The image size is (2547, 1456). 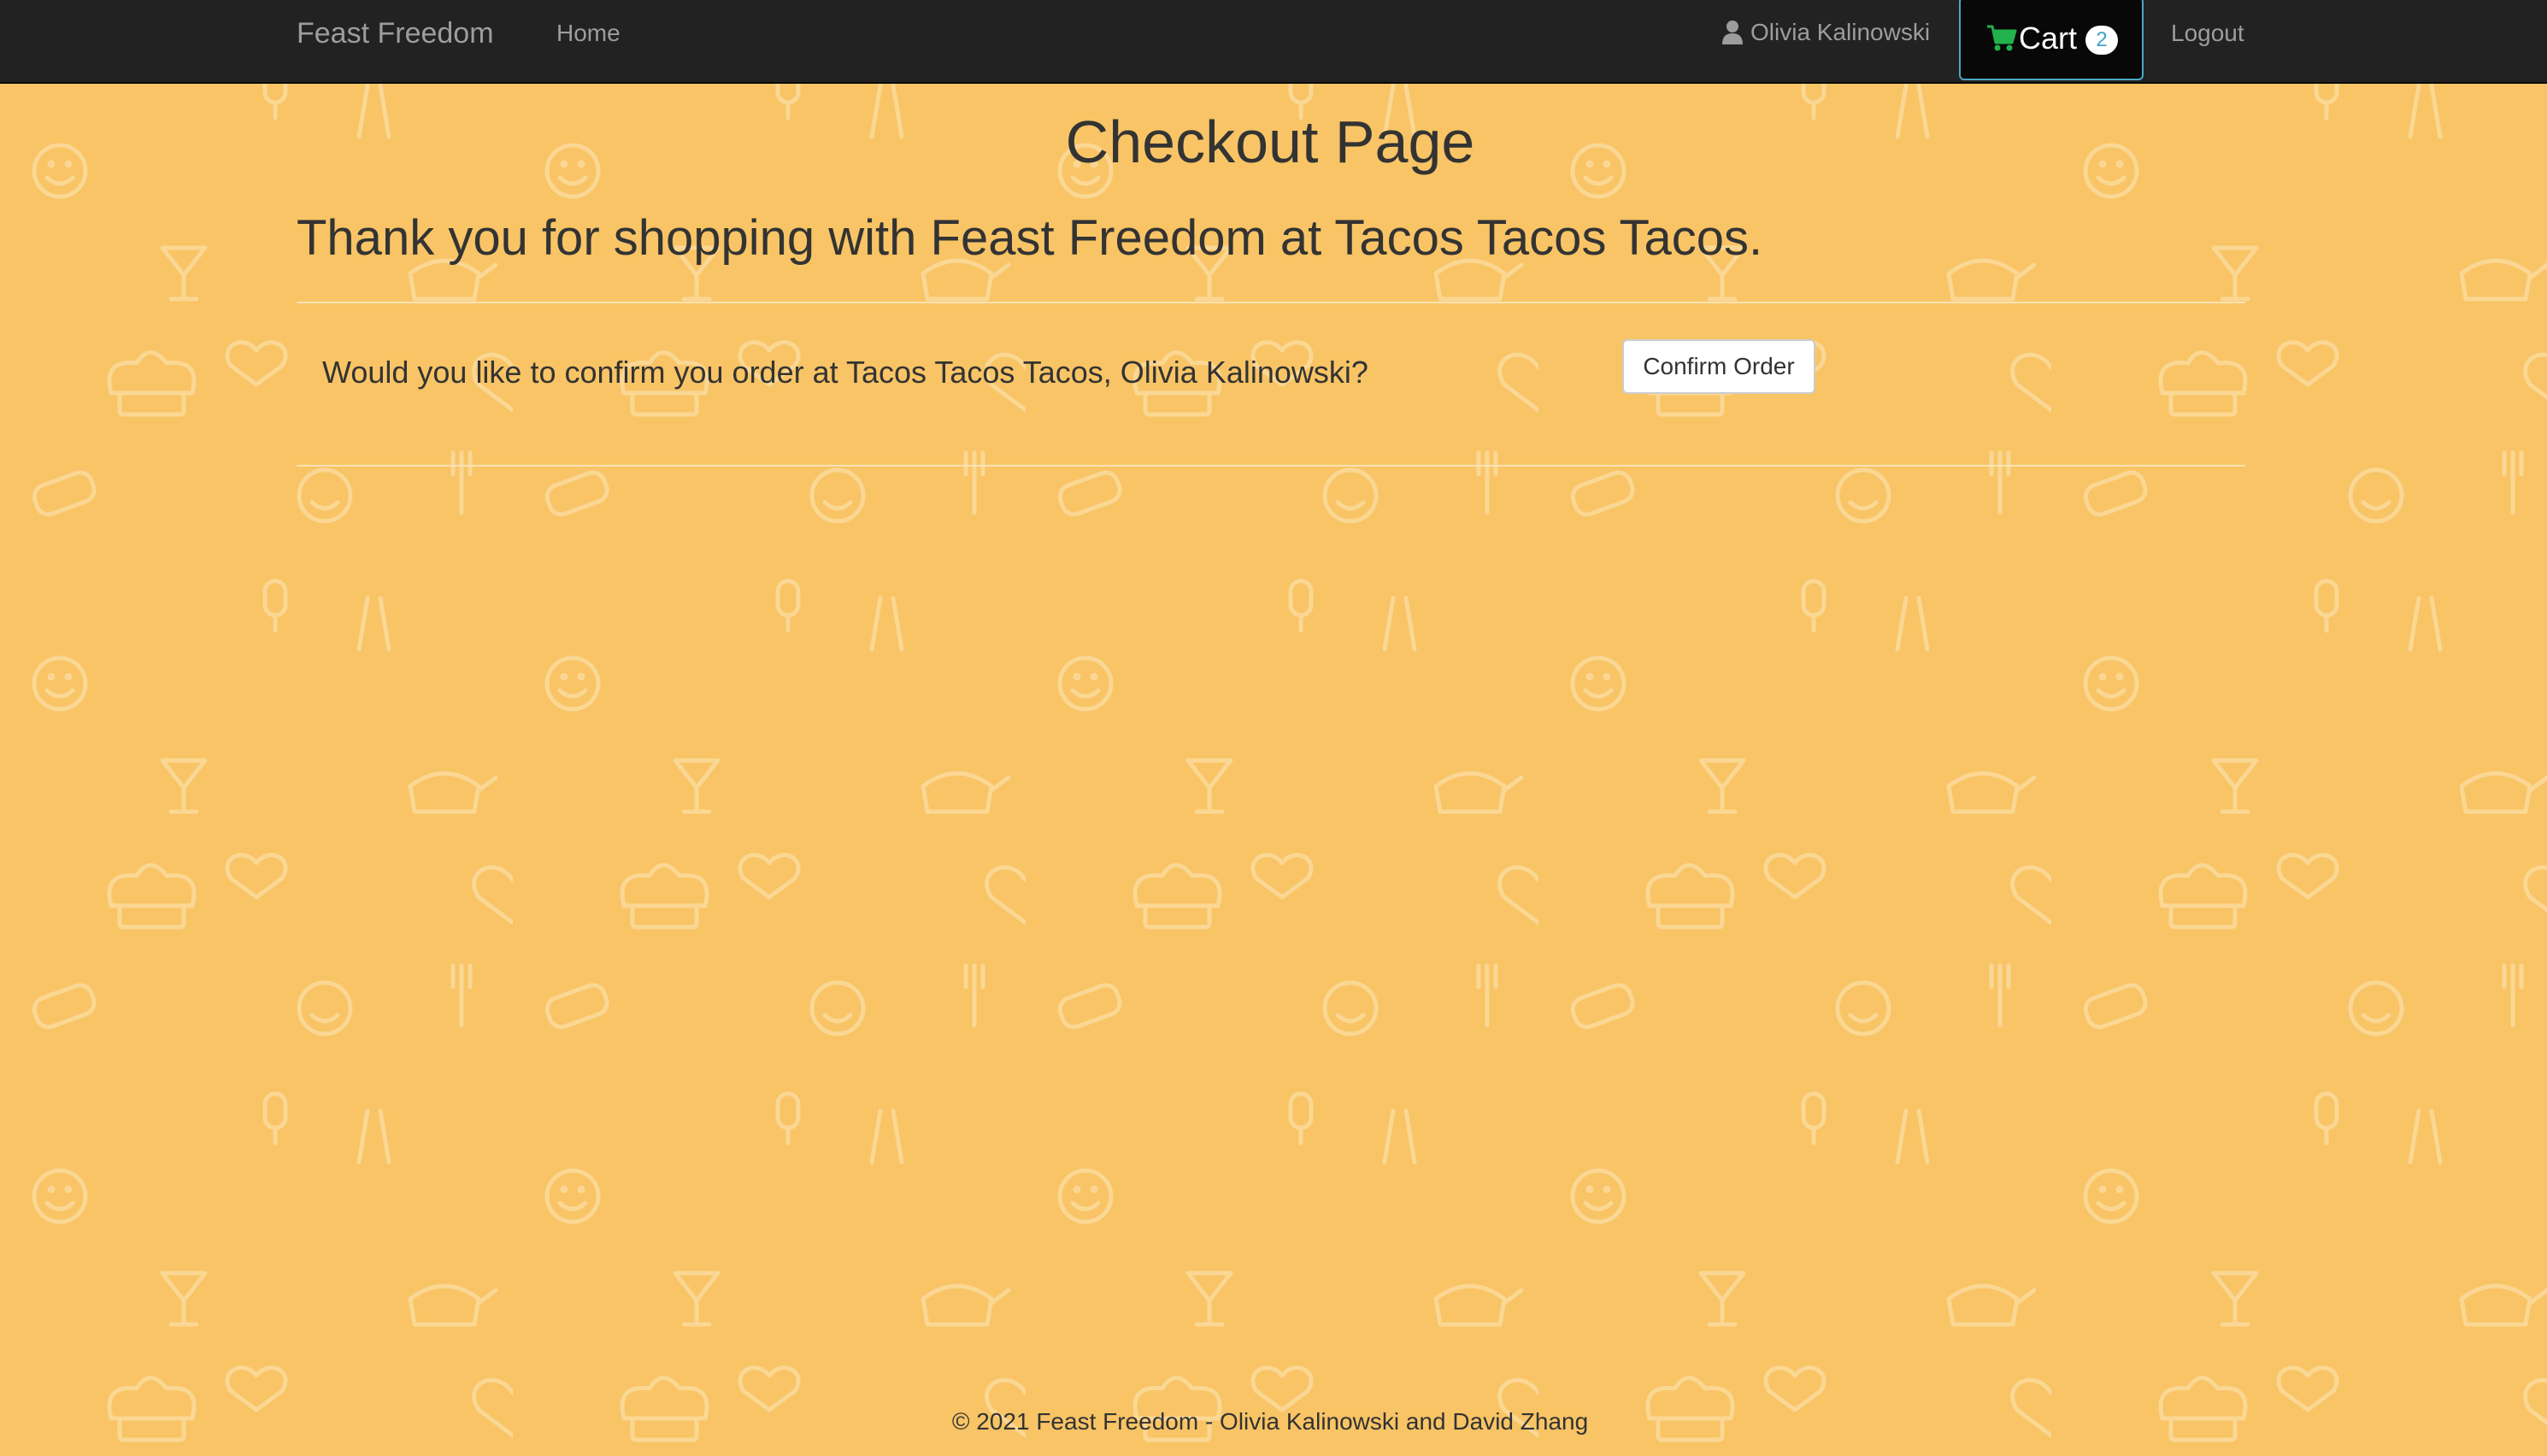 I want to click on cart-button: Cart 2, so click(x=2051, y=40).